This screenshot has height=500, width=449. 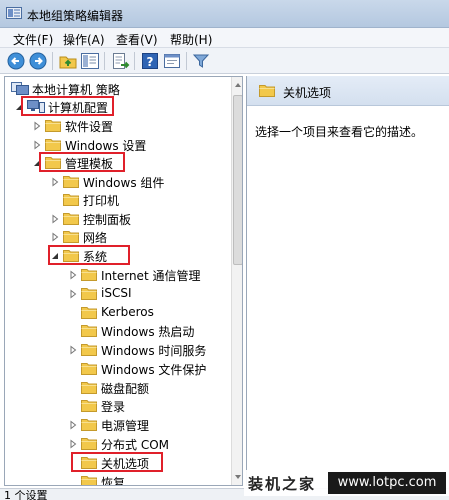 I want to click on tree-item-iscsi: iSCSI, so click(x=117, y=294).